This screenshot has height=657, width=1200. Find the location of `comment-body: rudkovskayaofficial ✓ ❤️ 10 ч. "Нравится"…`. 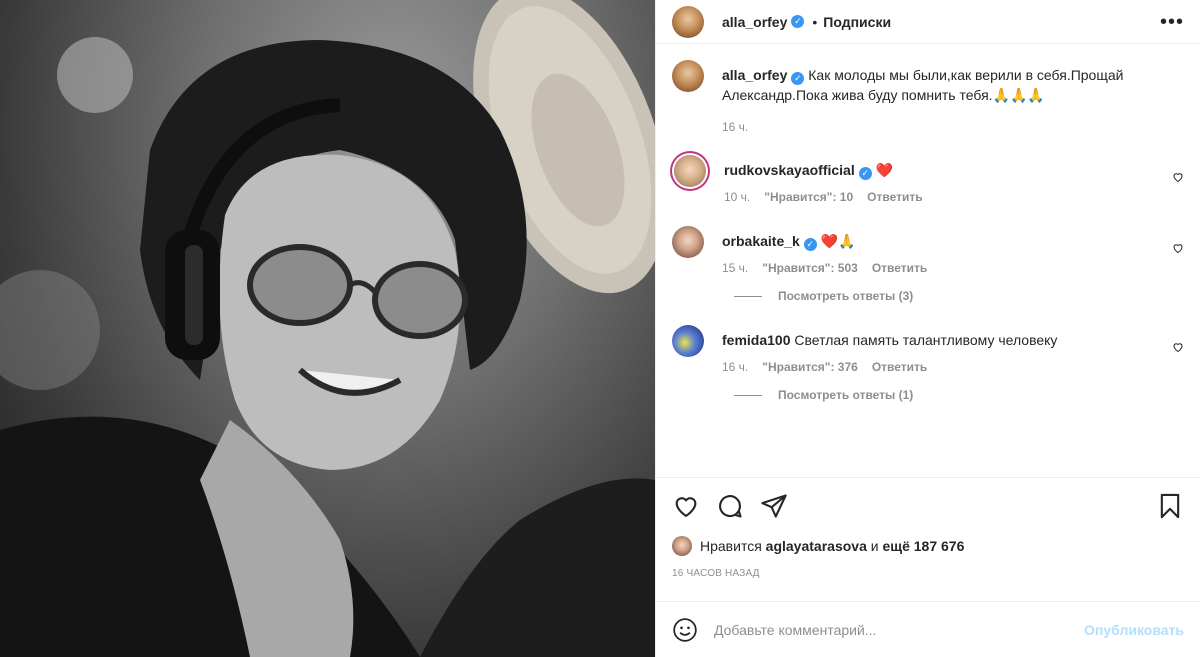

comment-body: rudkovskayaofficial ✓ ❤️ 10 ч. "Нравится"… is located at coordinates (954, 179).